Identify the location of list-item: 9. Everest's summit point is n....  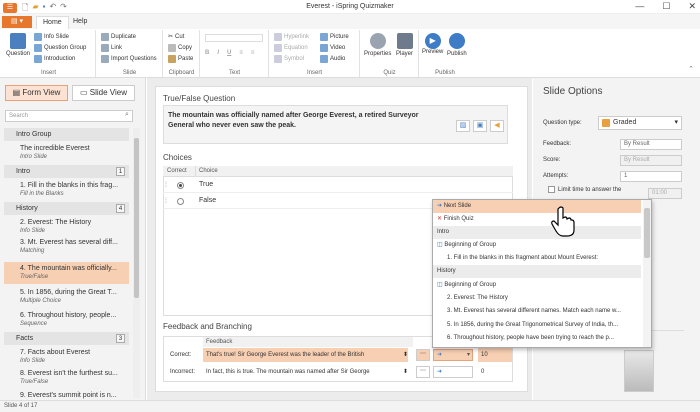
(66, 395).